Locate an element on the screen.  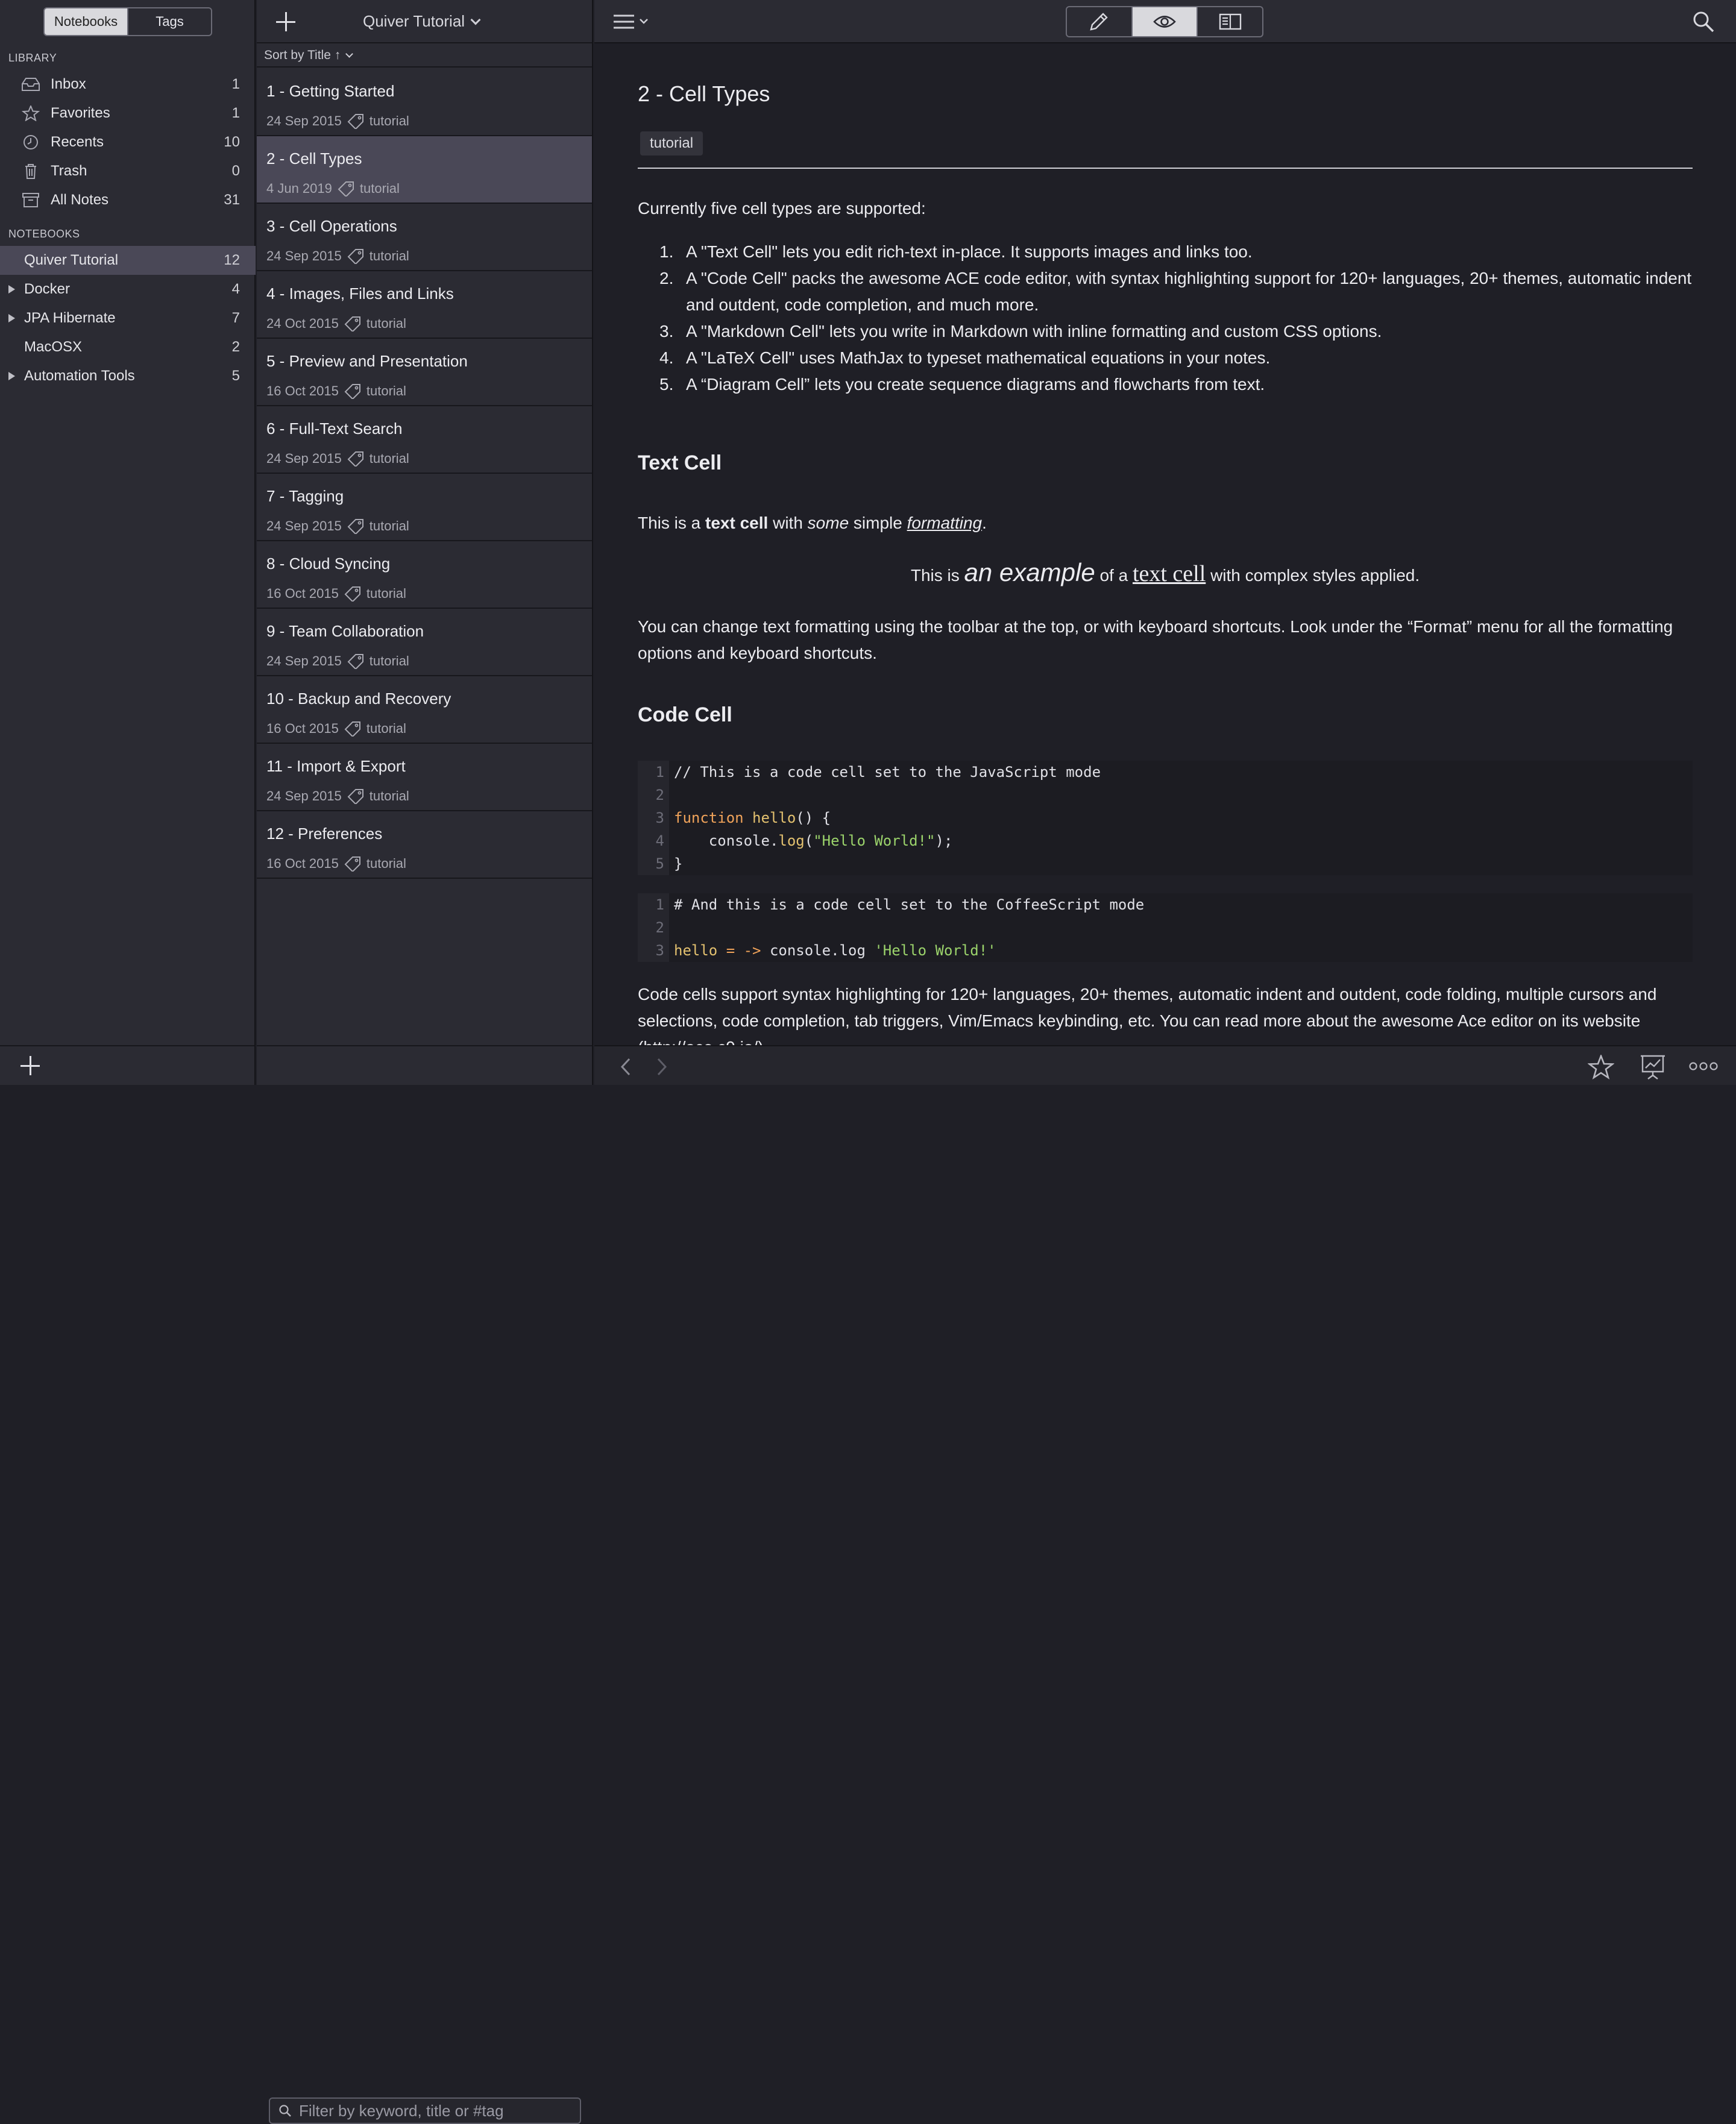
note-tag-chip: tutorial is located at coordinates (671, 143).